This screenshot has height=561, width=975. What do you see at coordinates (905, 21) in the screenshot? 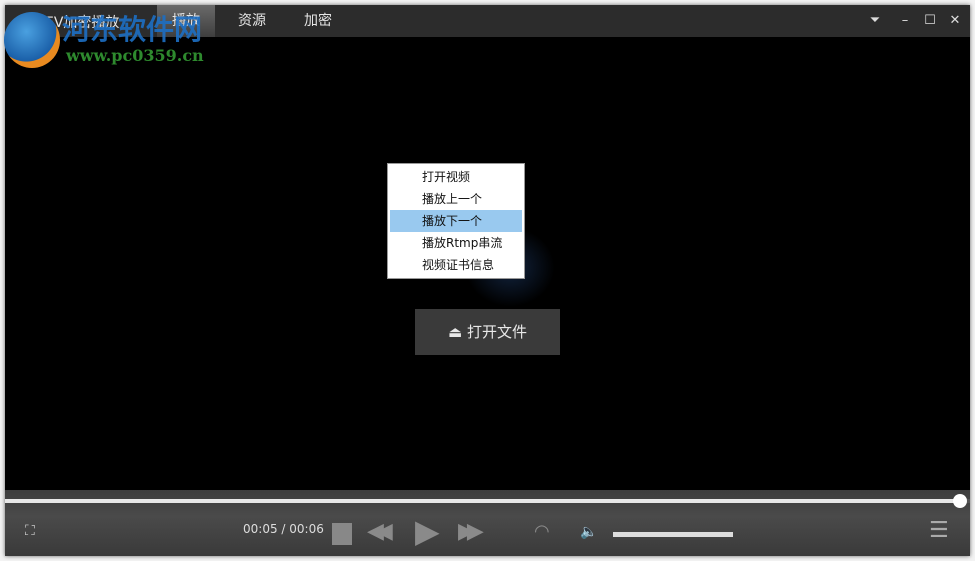
I see `minimize-button: –` at bounding box center [905, 21].